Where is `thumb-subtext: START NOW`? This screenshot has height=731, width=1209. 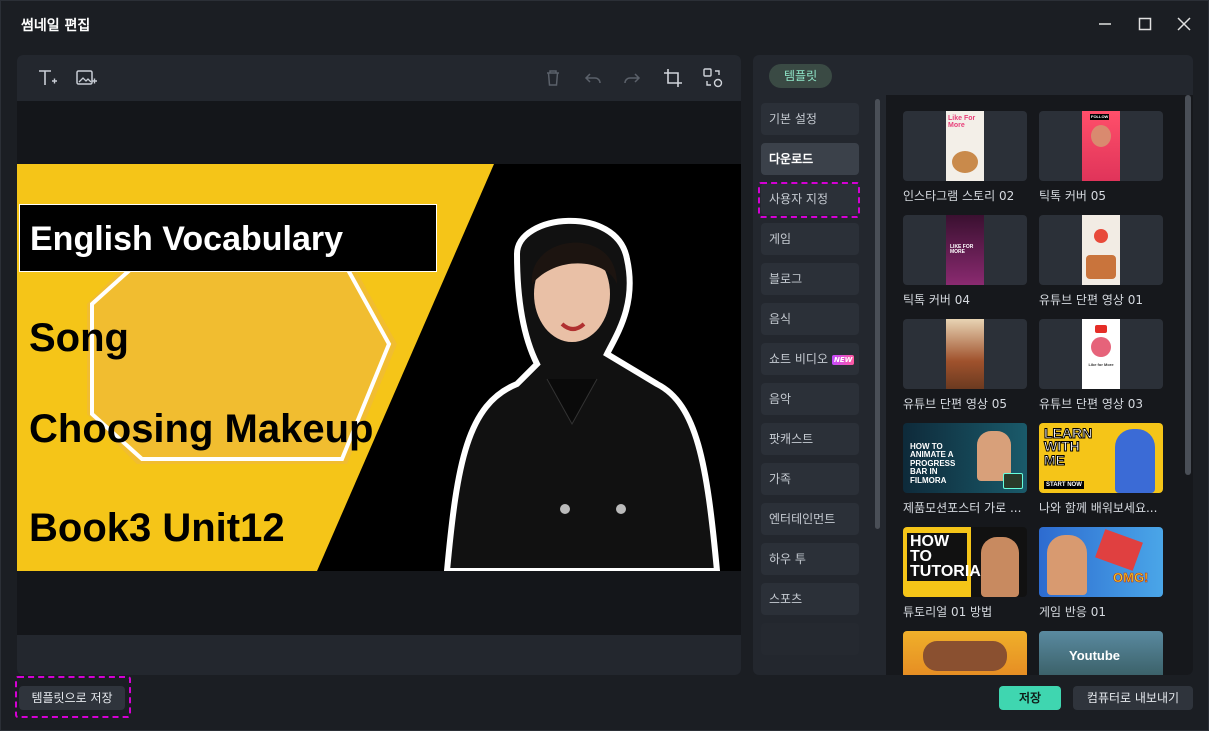
thumb-subtext: START NOW is located at coordinates (1064, 485).